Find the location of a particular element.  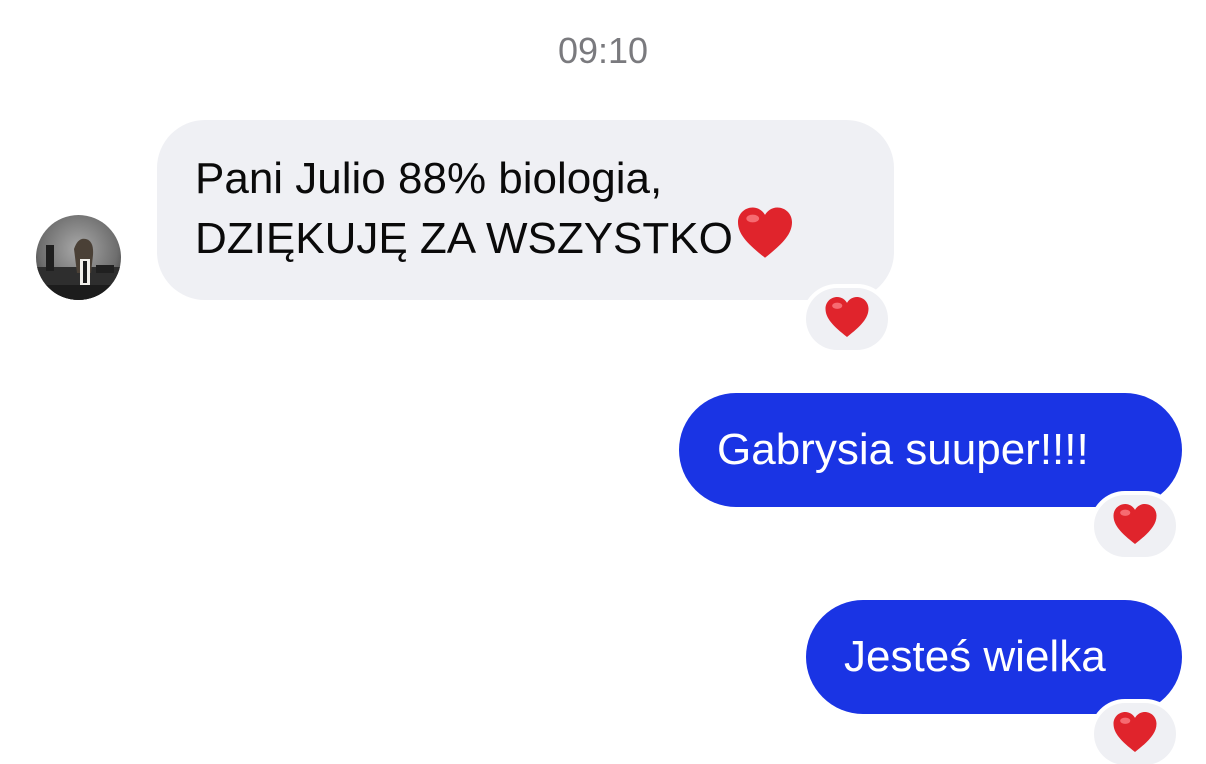

message-line-with-icon: DZIĘKUJĘ ZA WSZYSTKO is located at coordinates (525, 238).